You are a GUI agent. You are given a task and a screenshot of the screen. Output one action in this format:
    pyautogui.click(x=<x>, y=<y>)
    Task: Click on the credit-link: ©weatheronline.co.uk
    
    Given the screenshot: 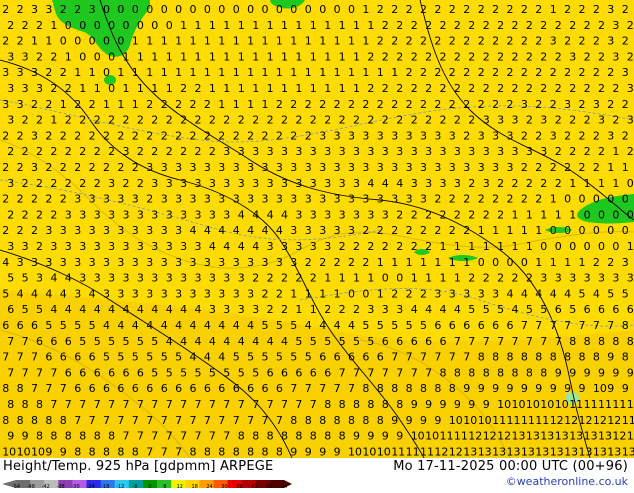 What is the action you would take?
    pyautogui.click(x=567, y=481)
    